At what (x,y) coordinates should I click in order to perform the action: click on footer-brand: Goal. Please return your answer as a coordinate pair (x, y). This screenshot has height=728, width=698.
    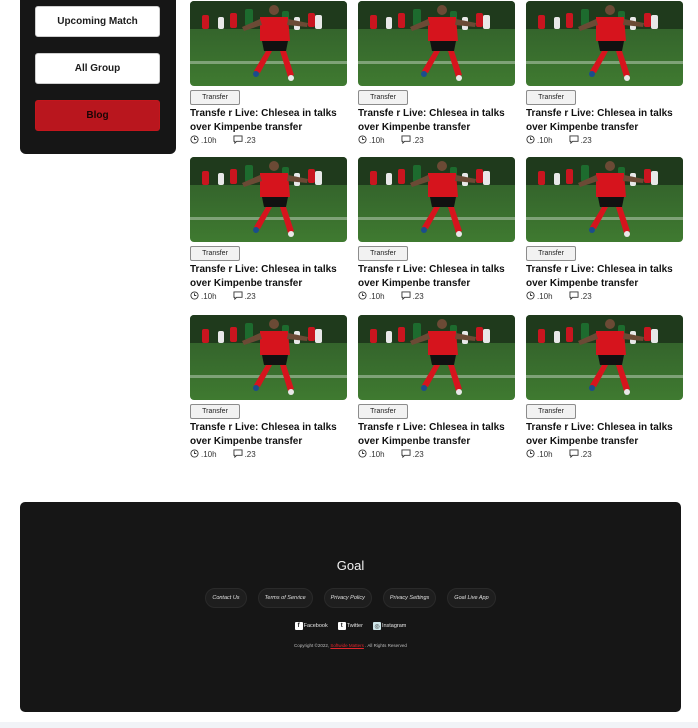
    Looking at the image, I should click on (350, 565).